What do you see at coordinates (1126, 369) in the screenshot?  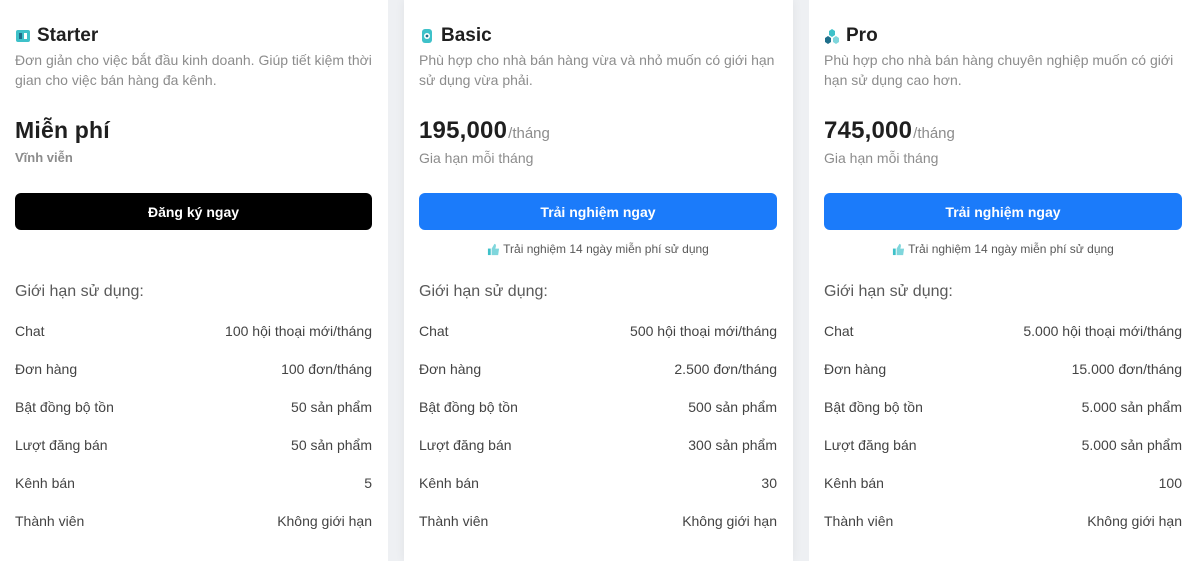 I see `limit-value: 15.000 đơn/tháng` at bounding box center [1126, 369].